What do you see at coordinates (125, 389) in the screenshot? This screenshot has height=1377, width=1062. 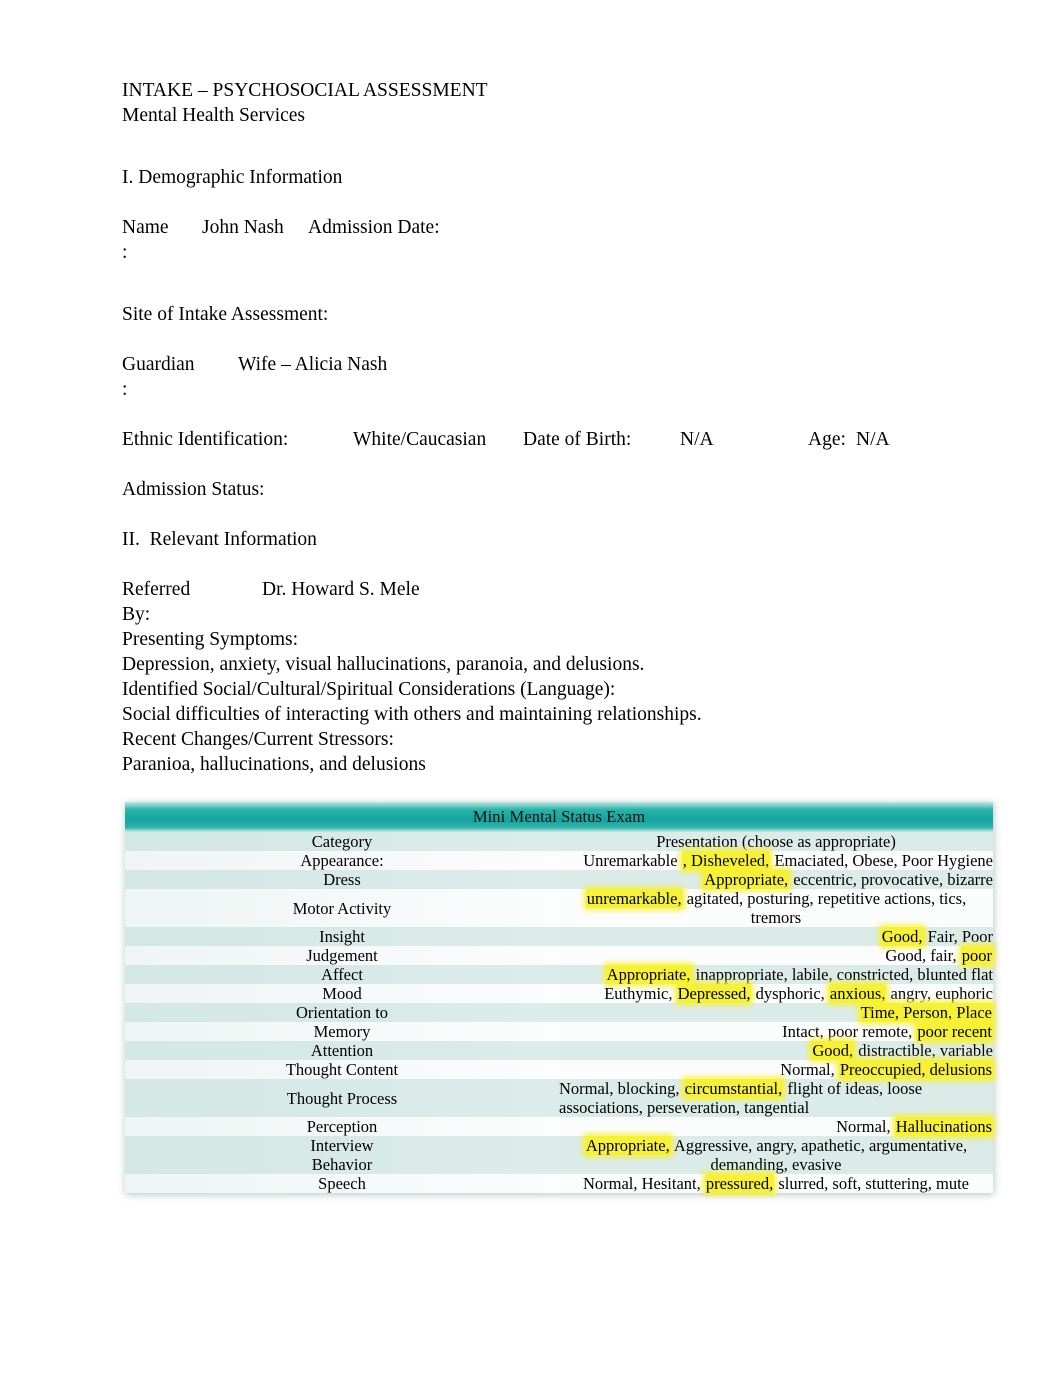 I see `guardian-label-colon: :` at bounding box center [125, 389].